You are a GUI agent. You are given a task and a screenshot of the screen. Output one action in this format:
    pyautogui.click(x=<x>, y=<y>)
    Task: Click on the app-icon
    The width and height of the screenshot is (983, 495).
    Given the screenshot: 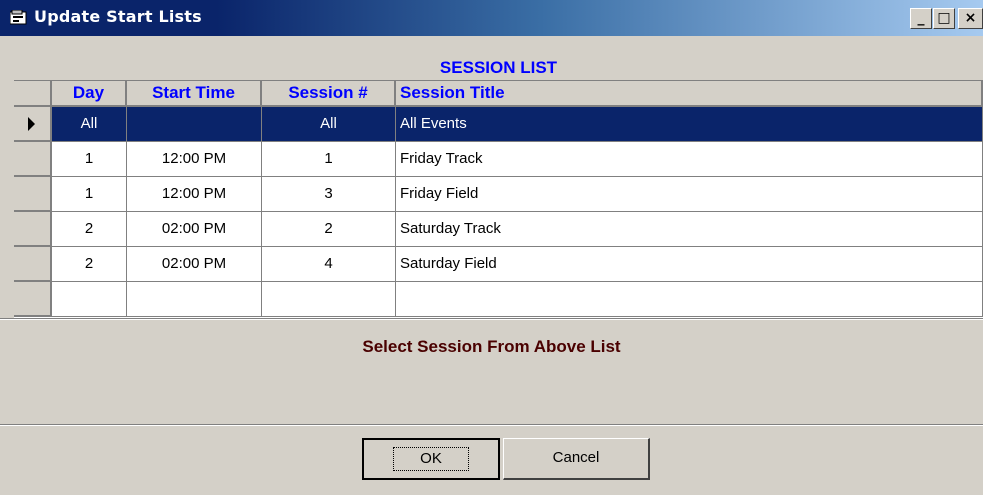 What is the action you would take?
    pyautogui.click(x=18, y=17)
    